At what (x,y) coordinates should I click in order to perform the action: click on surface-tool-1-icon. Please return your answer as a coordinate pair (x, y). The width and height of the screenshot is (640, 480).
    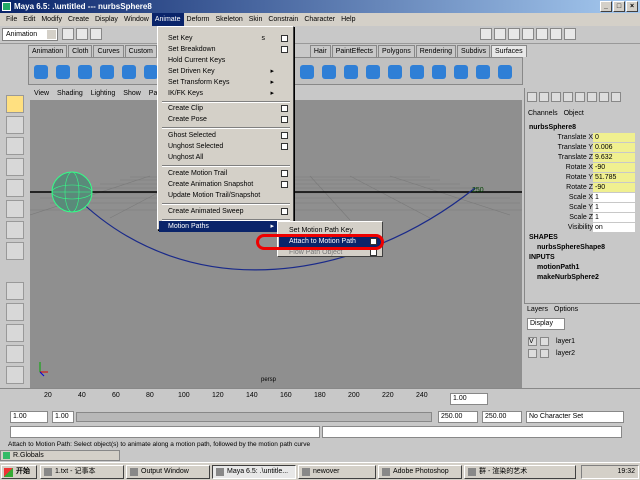
    Looking at the image, I should click on (307, 72).